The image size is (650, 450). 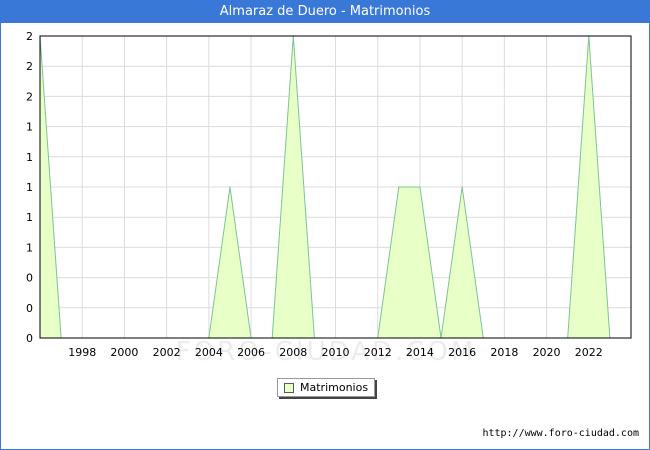 What do you see at coordinates (336, 352) in the screenshot?
I see `x-tick-label: 2010` at bounding box center [336, 352].